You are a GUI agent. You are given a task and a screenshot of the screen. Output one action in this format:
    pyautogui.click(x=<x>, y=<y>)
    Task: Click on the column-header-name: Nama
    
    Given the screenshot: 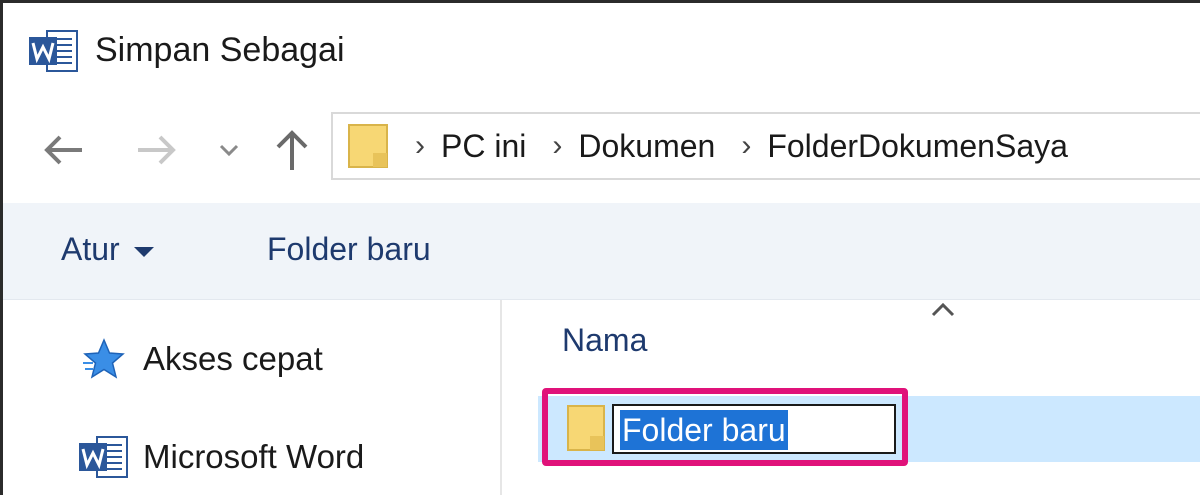 What is the action you would take?
    pyautogui.click(x=604, y=340)
    